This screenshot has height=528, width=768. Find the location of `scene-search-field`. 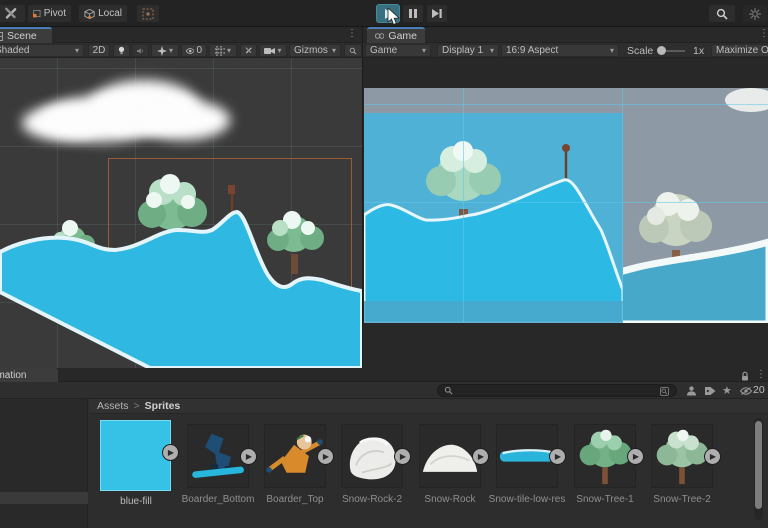

scene-search-field is located at coordinates (353, 50).